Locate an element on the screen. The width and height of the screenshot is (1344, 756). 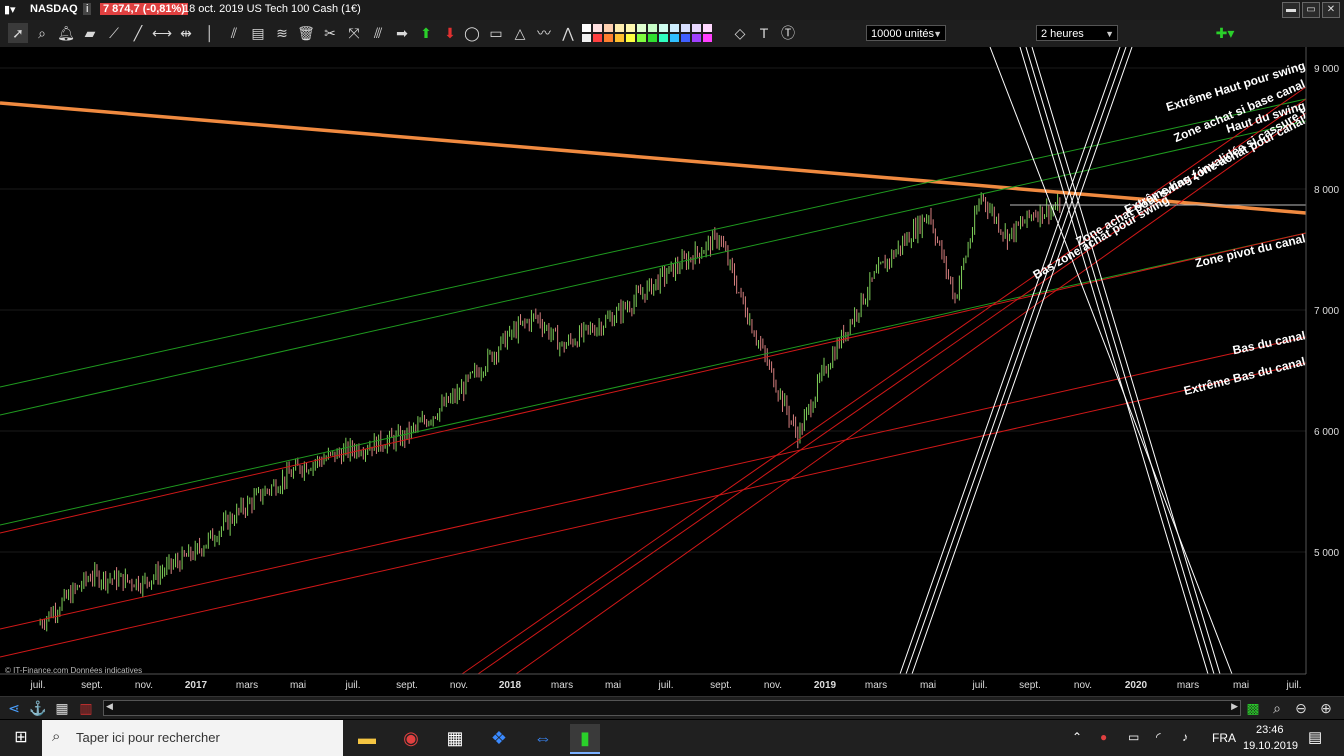
horizontal-scrollbar: ◀ ▶ is located at coordinates (672, 708).